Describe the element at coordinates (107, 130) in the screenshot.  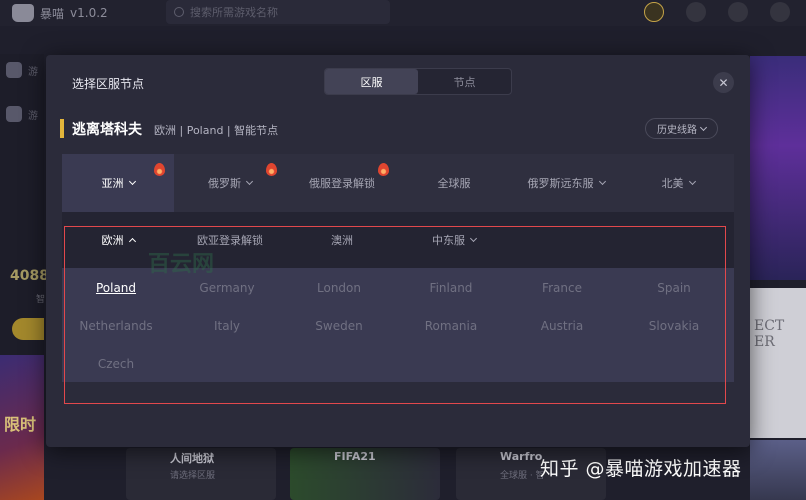
I see `game-name: 逃离塔科夫` at that location.